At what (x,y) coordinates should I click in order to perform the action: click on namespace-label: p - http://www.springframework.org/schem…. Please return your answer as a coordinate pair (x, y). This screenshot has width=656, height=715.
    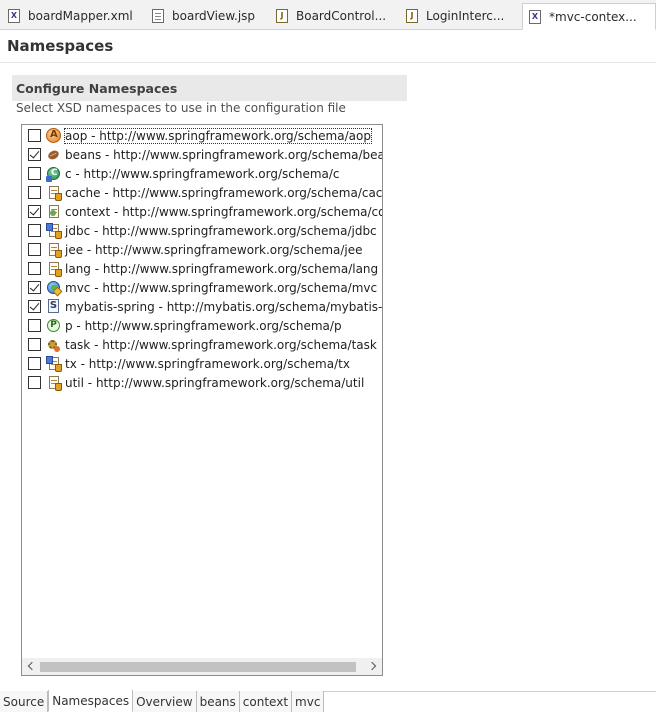
    Looking at the image, I should click on (203, 325).